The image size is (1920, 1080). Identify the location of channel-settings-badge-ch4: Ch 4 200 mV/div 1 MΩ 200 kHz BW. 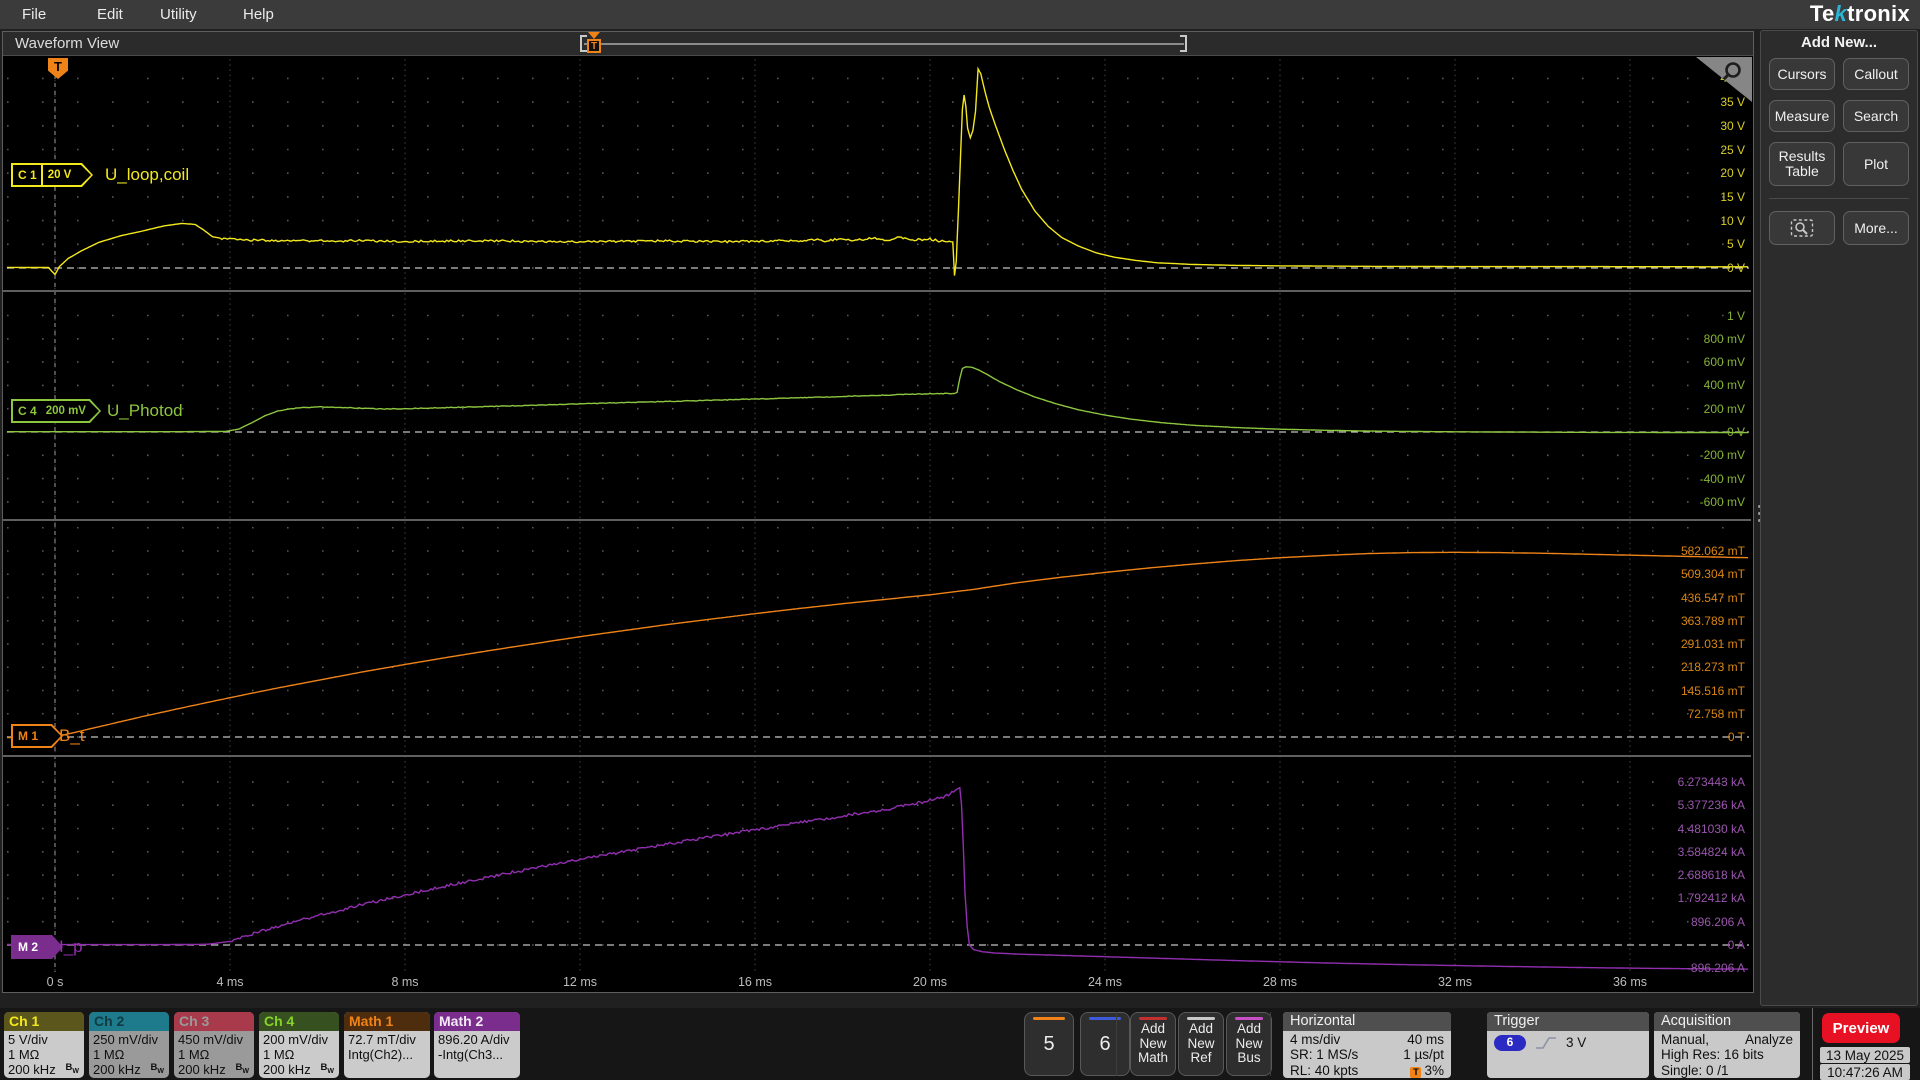
(299, 1045).